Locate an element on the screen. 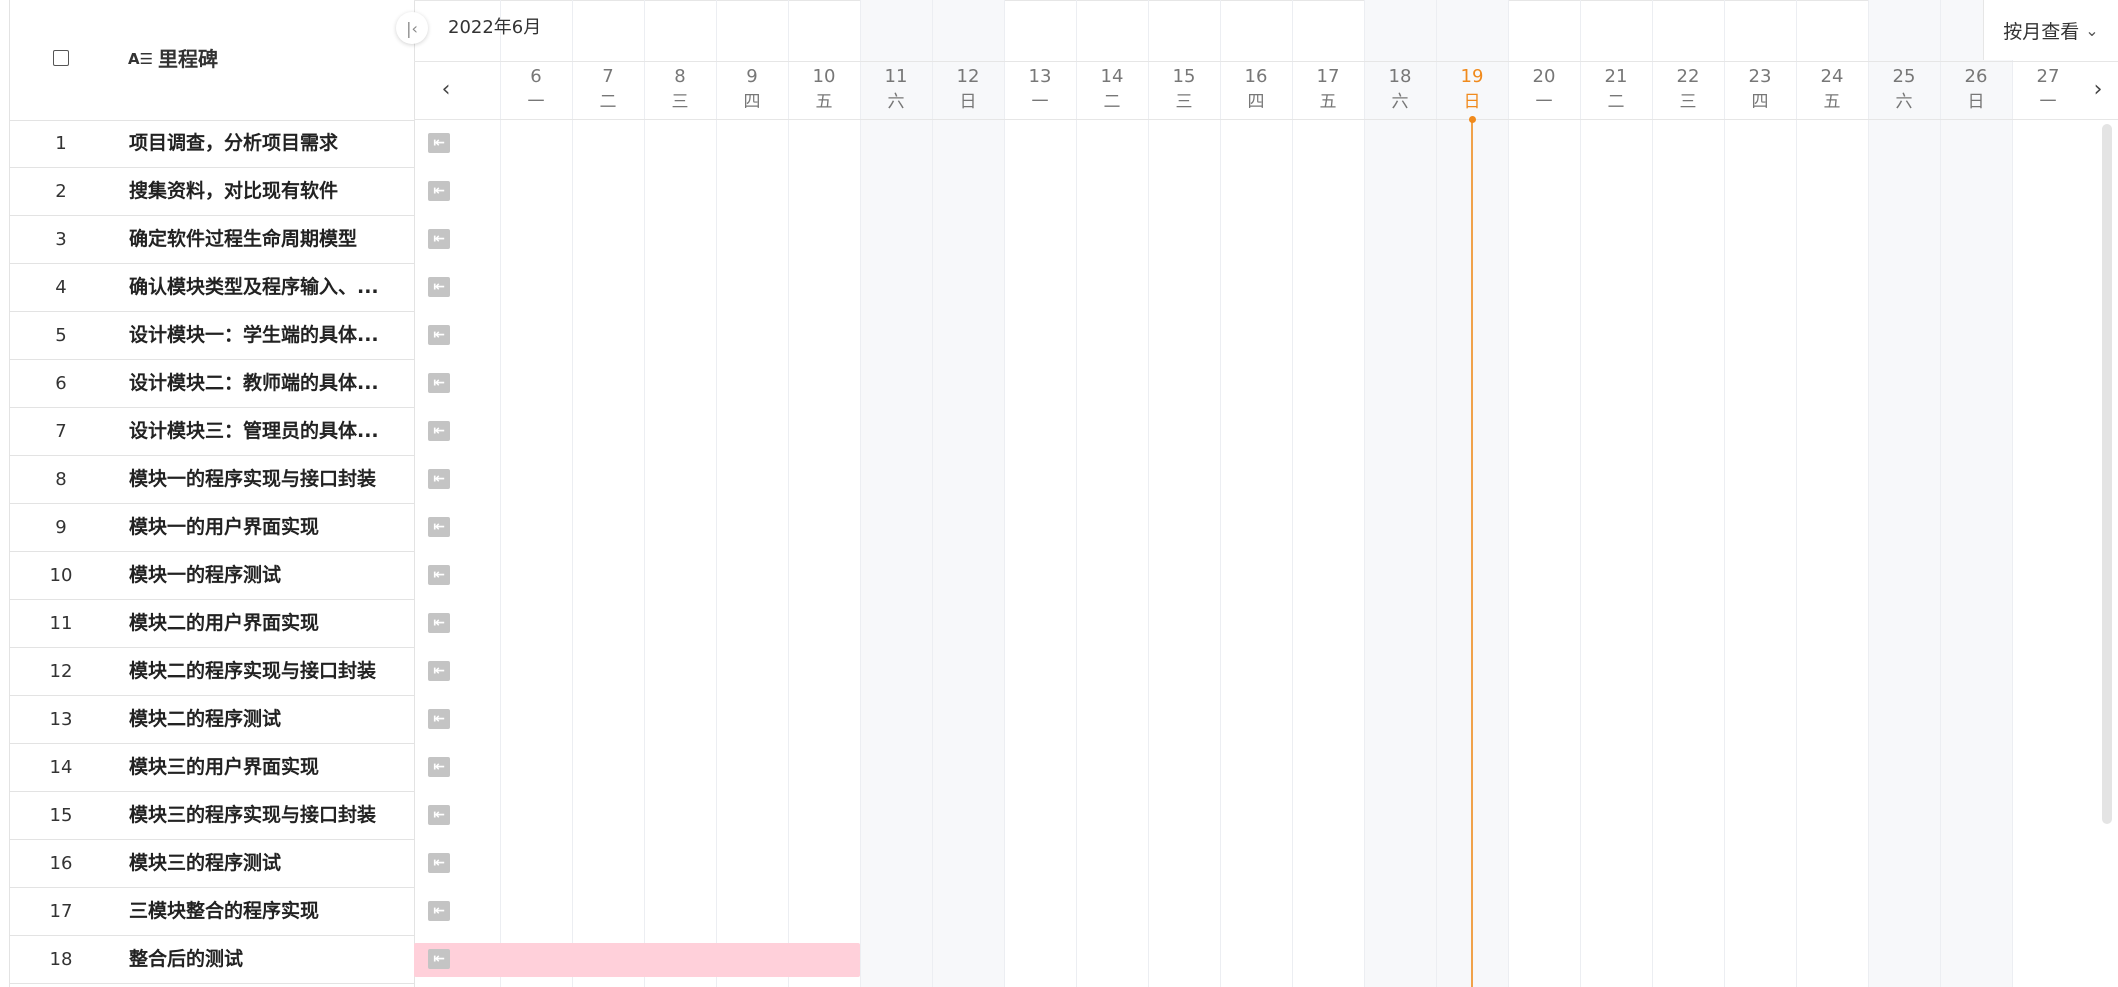 The width and height of the screenshot is (2118, 987). task-name: 模块三的程序测试 is located at coordinates (264, 863).